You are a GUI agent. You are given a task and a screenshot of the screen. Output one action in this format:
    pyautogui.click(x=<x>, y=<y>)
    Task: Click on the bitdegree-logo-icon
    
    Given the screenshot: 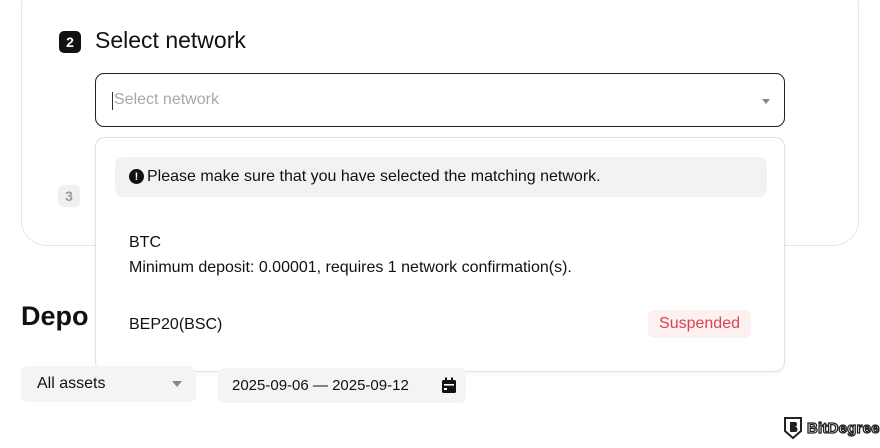 What is the action you would take?
    pyautogui.click(x=793, y=428)
    